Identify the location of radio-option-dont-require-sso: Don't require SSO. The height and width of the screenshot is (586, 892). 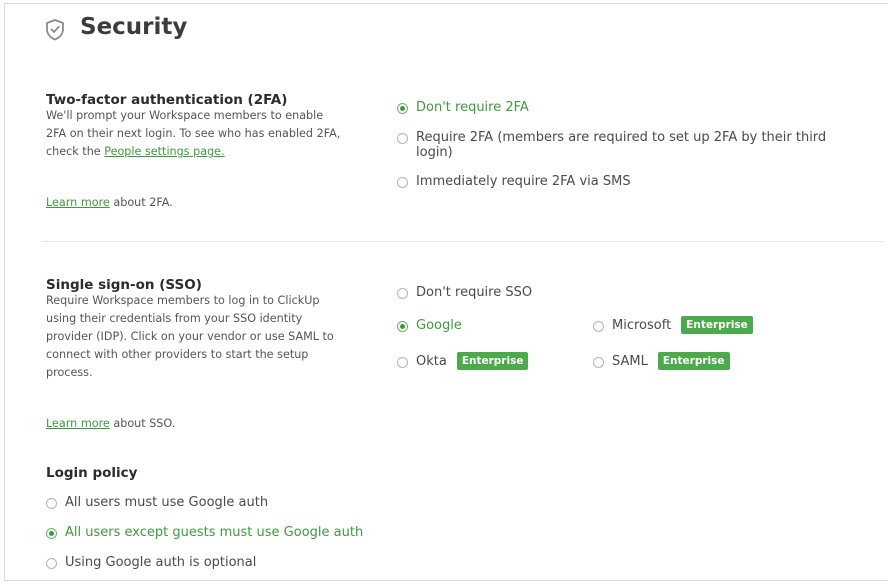
(464, 292).